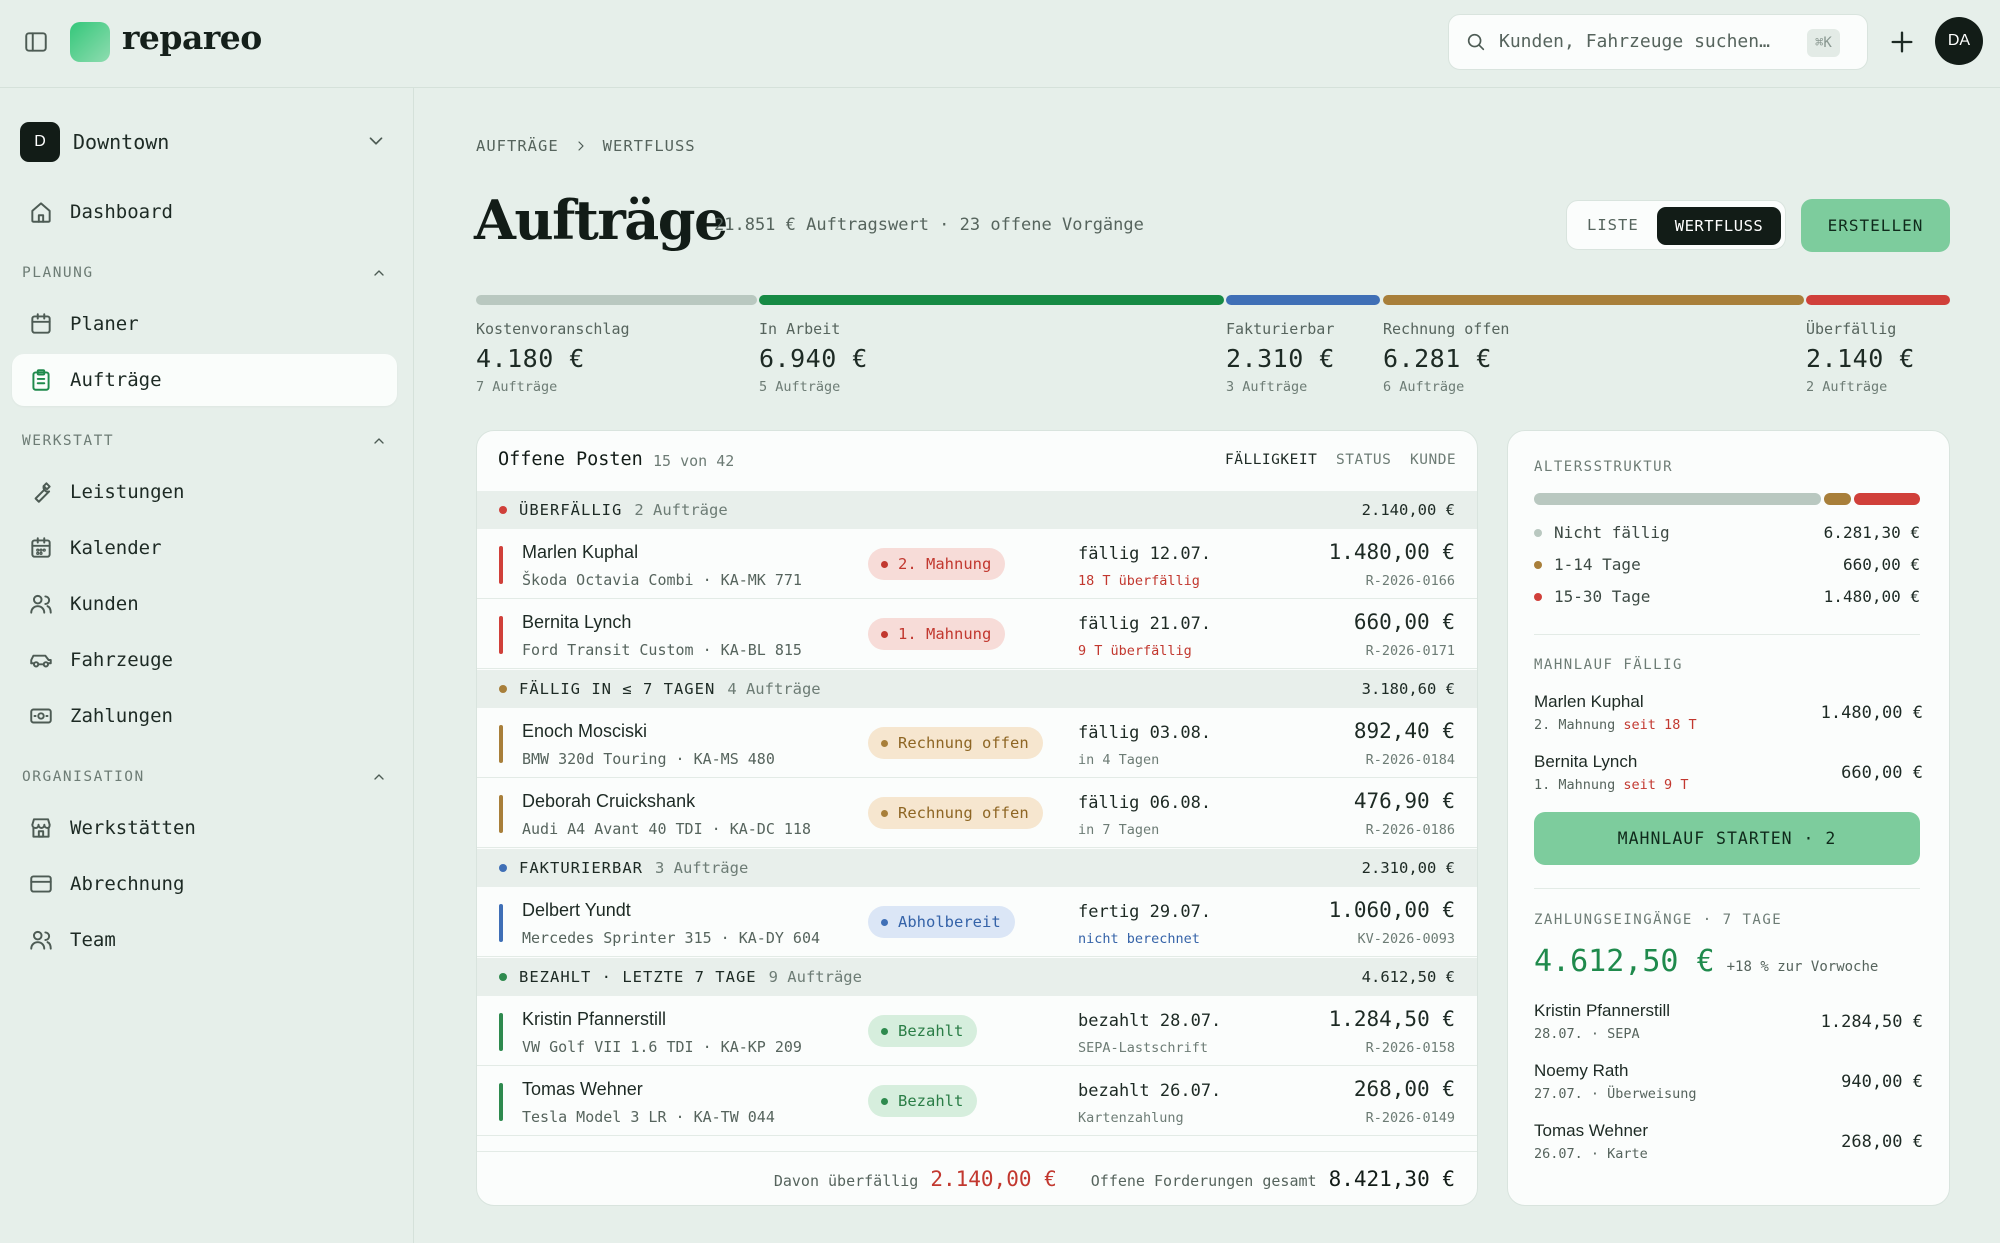 This screenshot has height=1243, width=2000. I want to click on payment-customer: Kristin Pfannerstill, so click(1602, 1011).